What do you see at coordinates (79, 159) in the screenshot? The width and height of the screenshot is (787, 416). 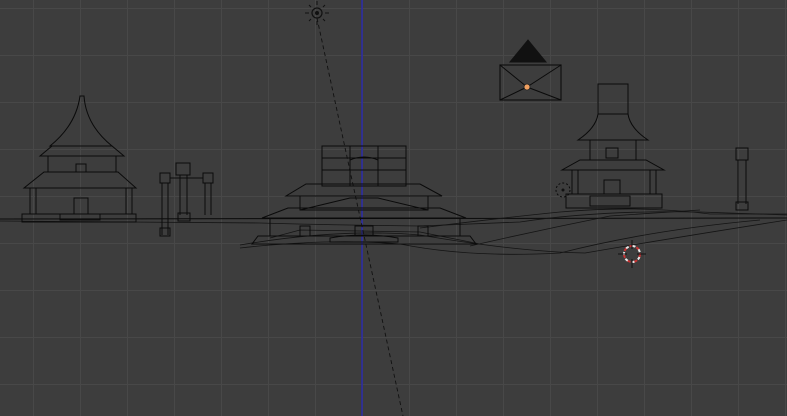 I see `left-pagoda` at bounding box center [79, 159].